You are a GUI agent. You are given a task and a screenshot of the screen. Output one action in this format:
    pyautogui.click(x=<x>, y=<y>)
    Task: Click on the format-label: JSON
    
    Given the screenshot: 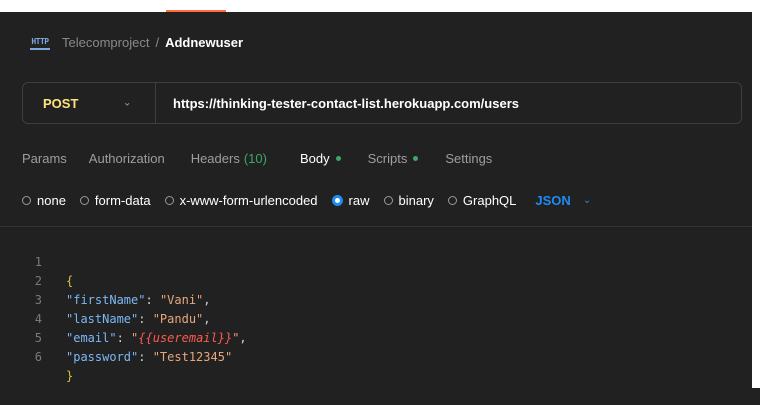 What is the action you would take?
    pyautogui.click(x=553, y=200)
    